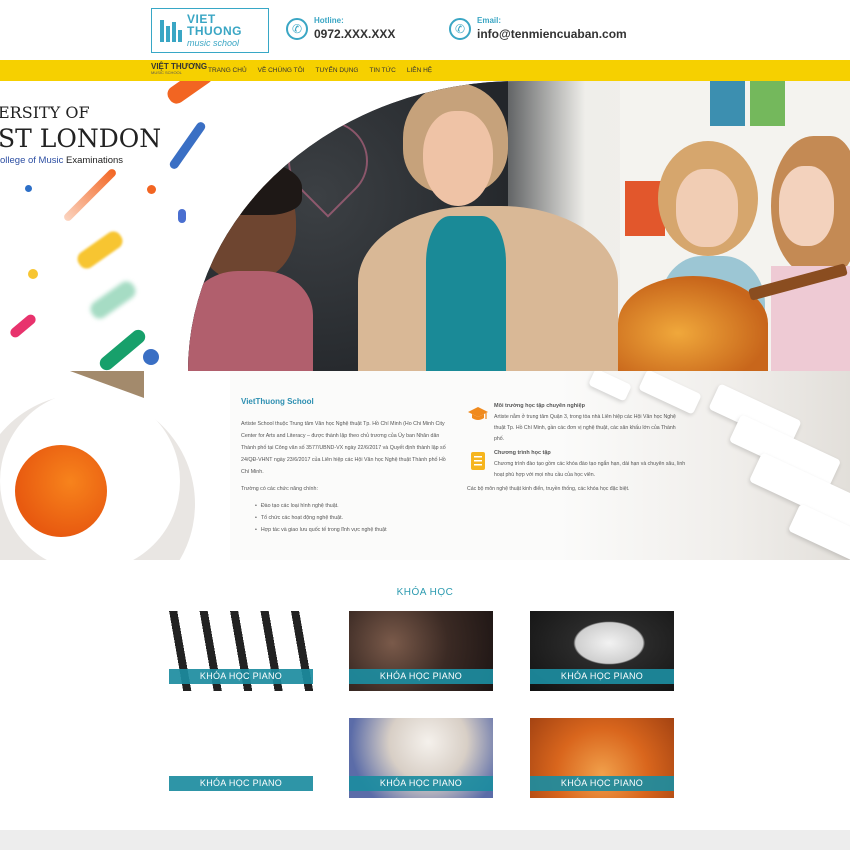 The image size is (850, 850). I want to click on hotline-block: ✆ Hotline: 0972.XXX.XXX, so click(340, 28).